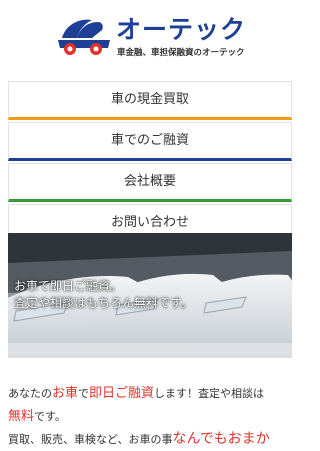 The height and width of the screenshot is (451, 320). What do you see at coordinates (21, 416) in the screenshot?
I see `intro-highlight-free: 無料` at bounding box center [21, 416].